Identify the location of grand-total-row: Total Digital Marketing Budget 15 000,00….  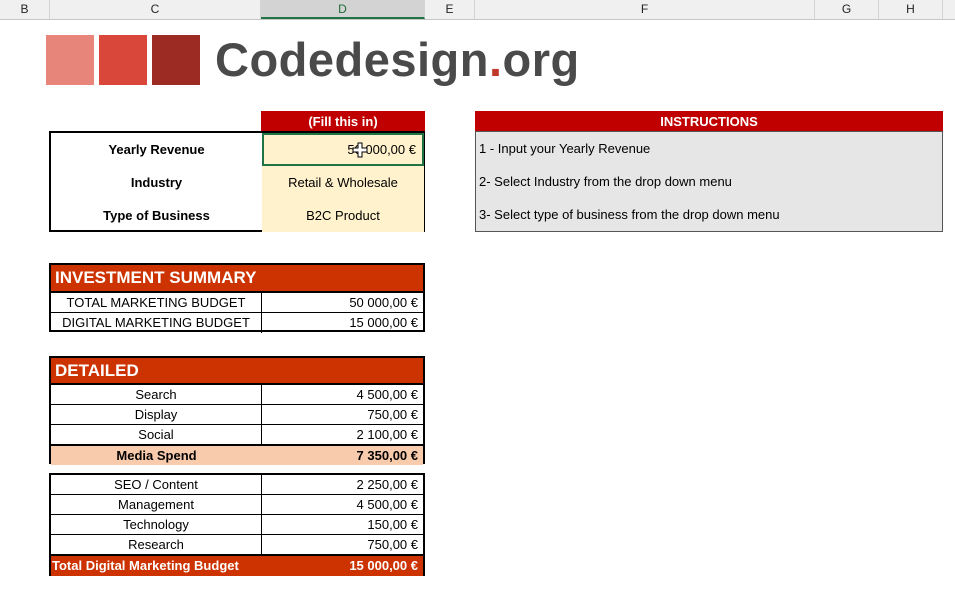
(237, 565).